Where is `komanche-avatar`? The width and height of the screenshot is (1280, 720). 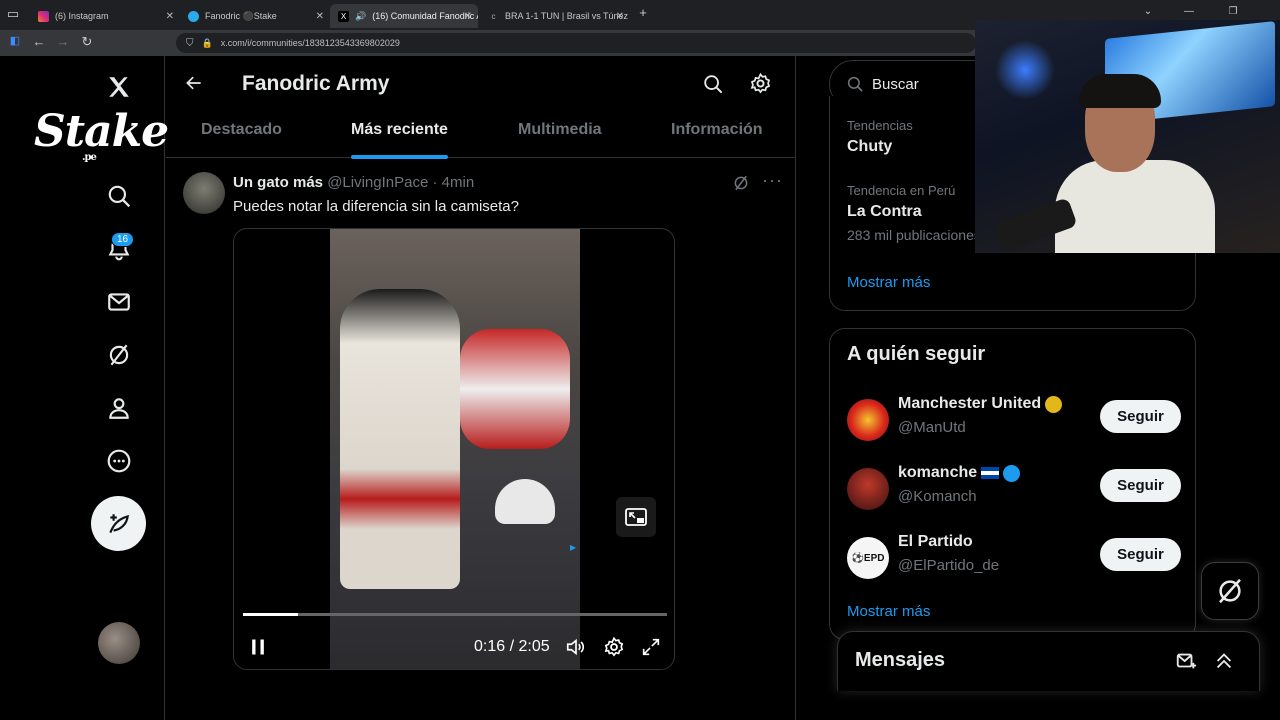
komanche-avatar is located at coordinates (868, 489).